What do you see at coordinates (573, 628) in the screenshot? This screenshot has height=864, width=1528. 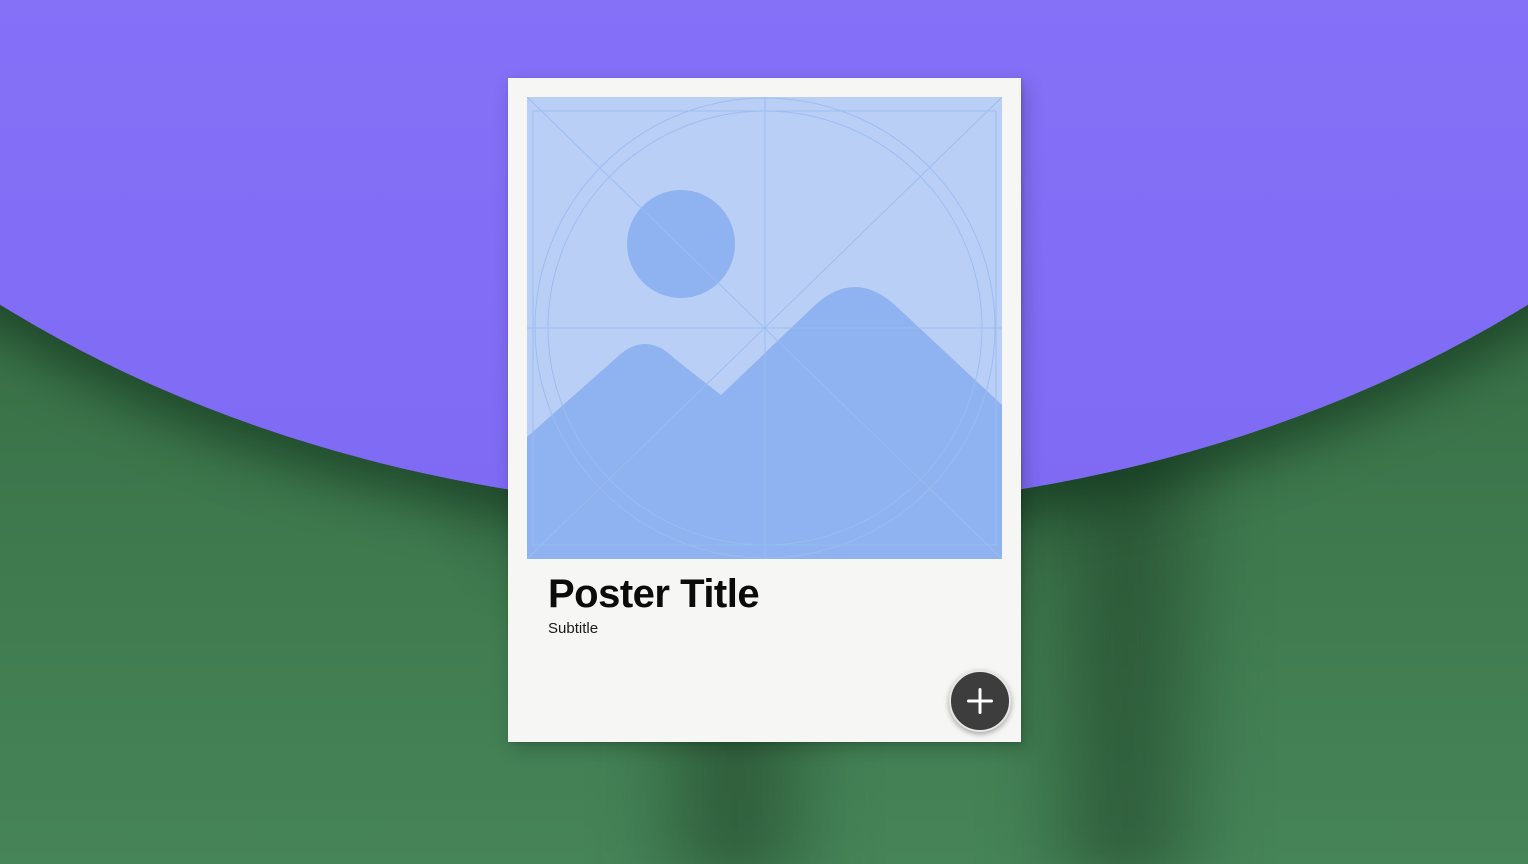 I see `poster-subtitle: Subtitle` at bounding box center [573, 628].